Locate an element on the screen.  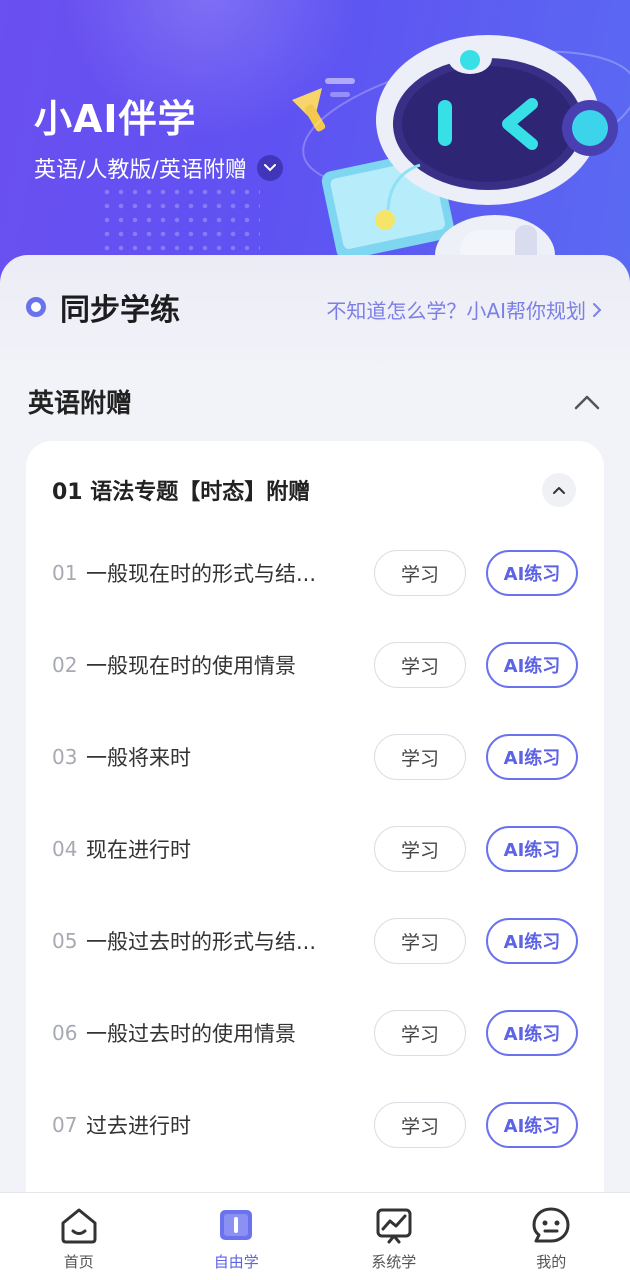
lesson-number: 06 is located at coordinates (65, 1033).